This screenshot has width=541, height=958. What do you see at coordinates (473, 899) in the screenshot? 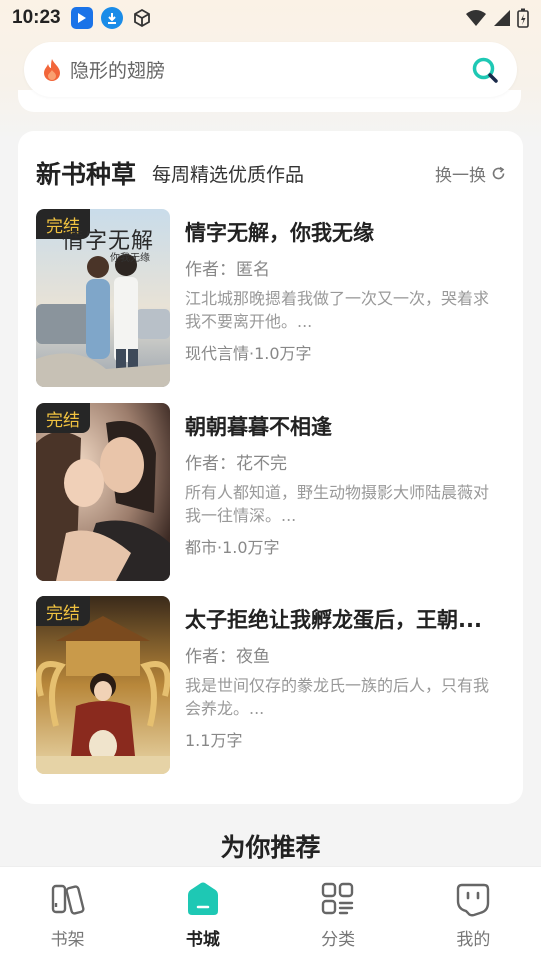
I see `profile-icon` at bounding box center [473, 899].